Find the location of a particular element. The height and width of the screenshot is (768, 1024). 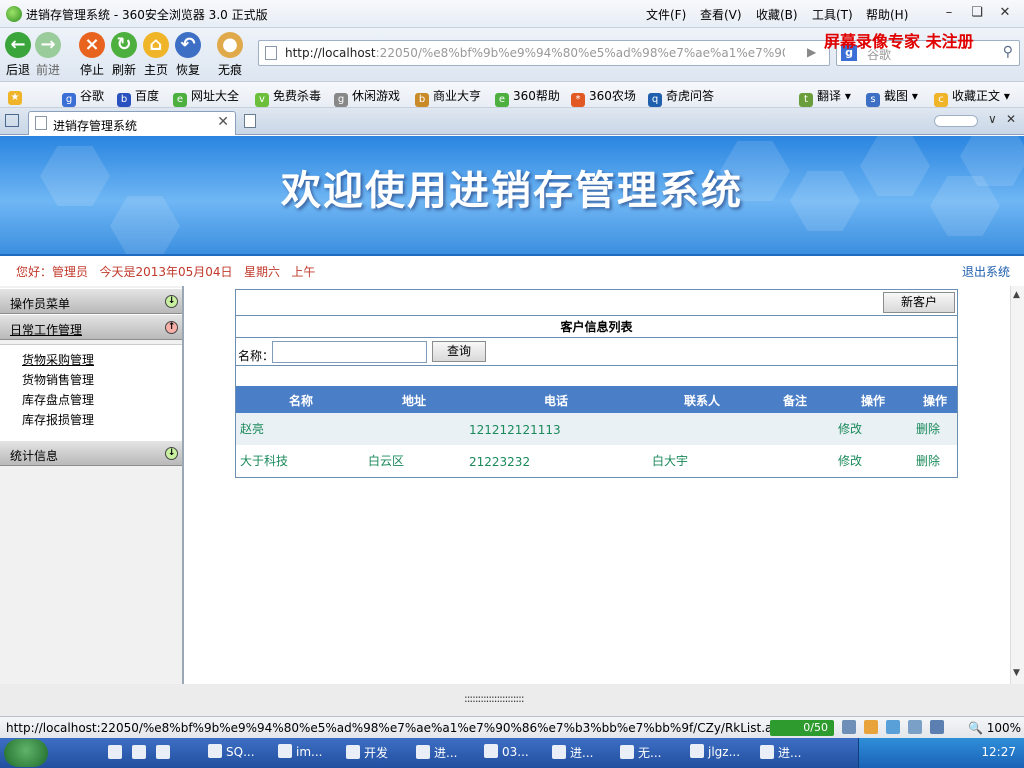

tab-title: 进销存管理系统 is located at coordinates (95, 126).